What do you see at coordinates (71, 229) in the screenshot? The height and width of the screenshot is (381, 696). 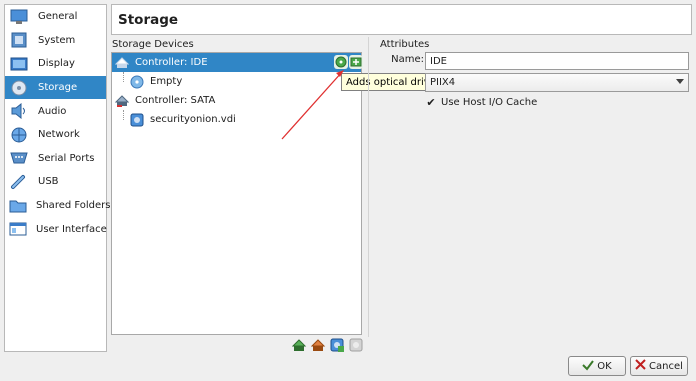 I see `sidebar-item-label: User Interface` at bounding box center [71, 229].